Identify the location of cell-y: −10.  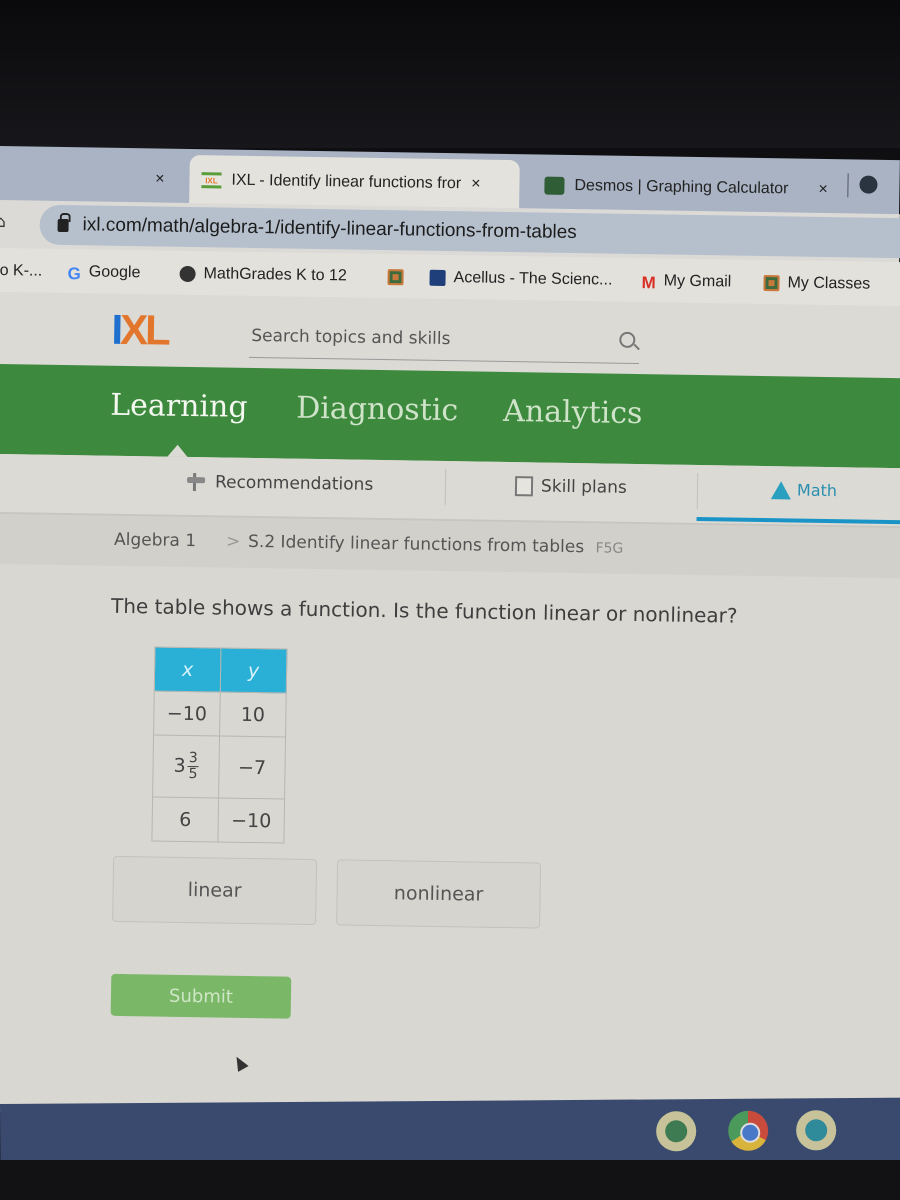
(251, 820).